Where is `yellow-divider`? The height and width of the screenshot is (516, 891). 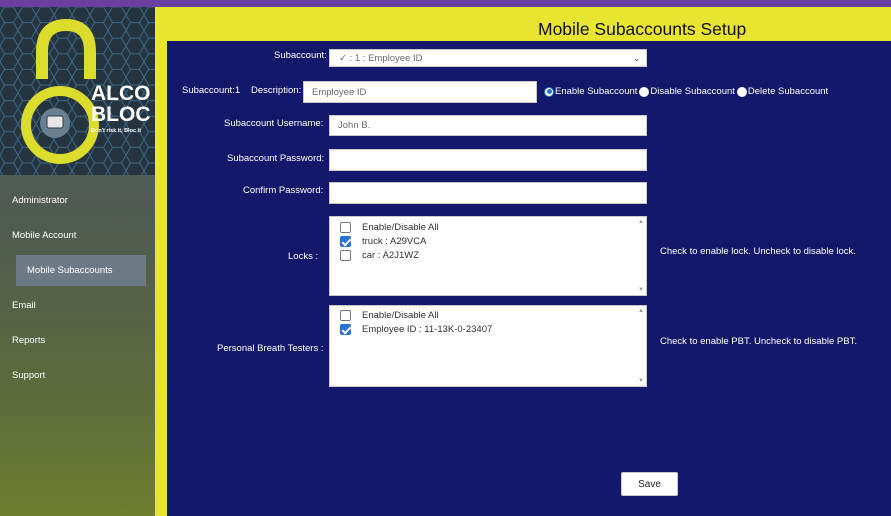
yellow-divider is located at coordinates (161, 261).